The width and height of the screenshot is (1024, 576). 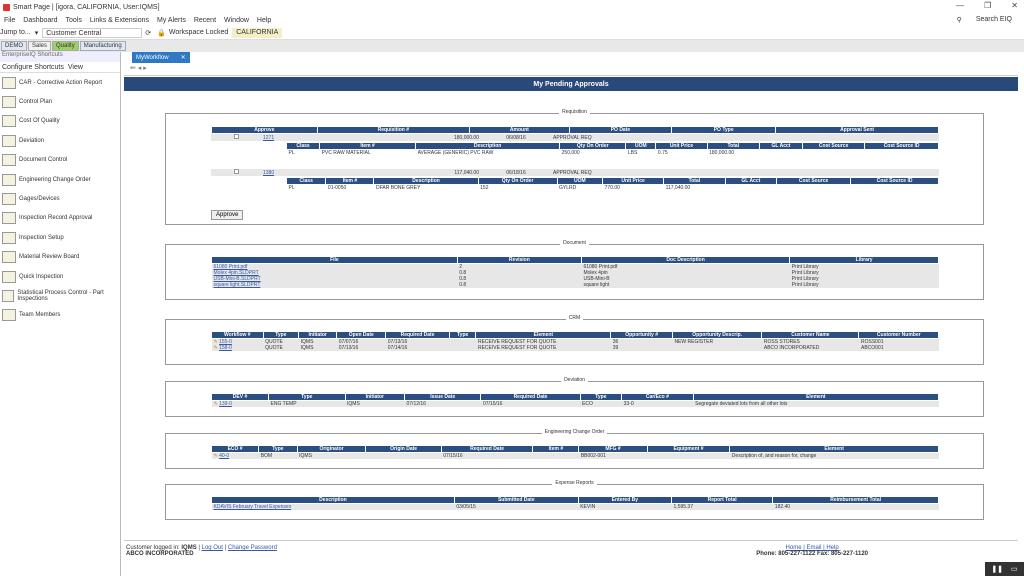 What do you see at coordinates (41, 237) in the screenshot?
I see `sidebar-item-label: Inspection Setup` at bounding box center [41, 237].